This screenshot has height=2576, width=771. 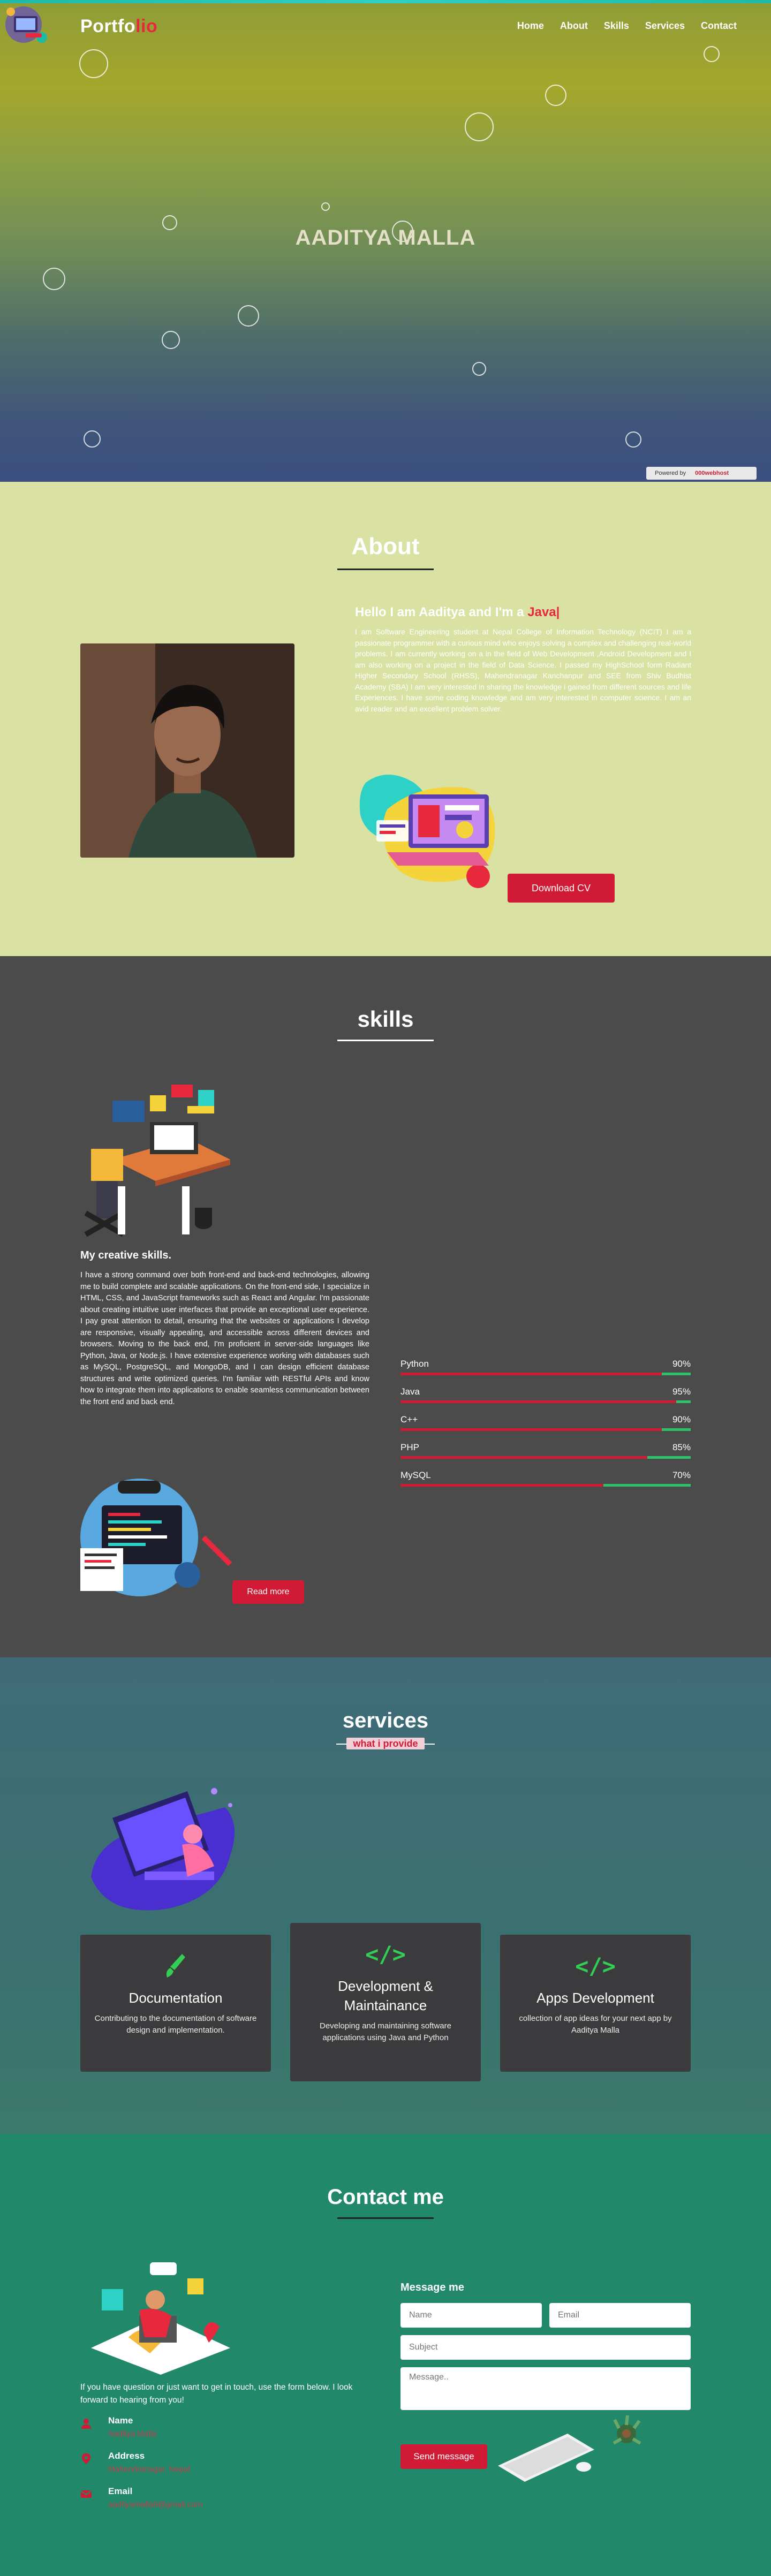 I want to click on services-tag: what i provide, so click(x=385, y=1744).